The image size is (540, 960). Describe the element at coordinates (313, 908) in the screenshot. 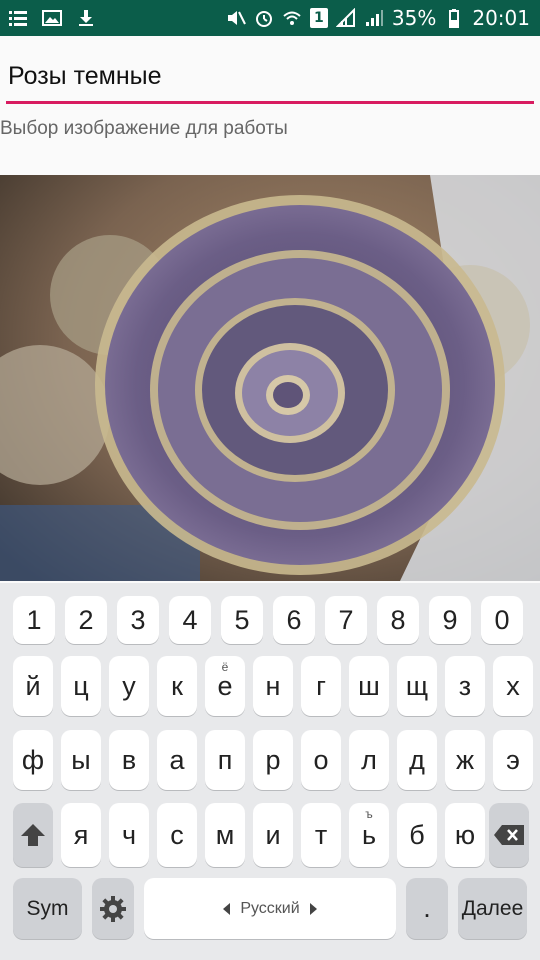

I see `arrow-right-icon` at that location.